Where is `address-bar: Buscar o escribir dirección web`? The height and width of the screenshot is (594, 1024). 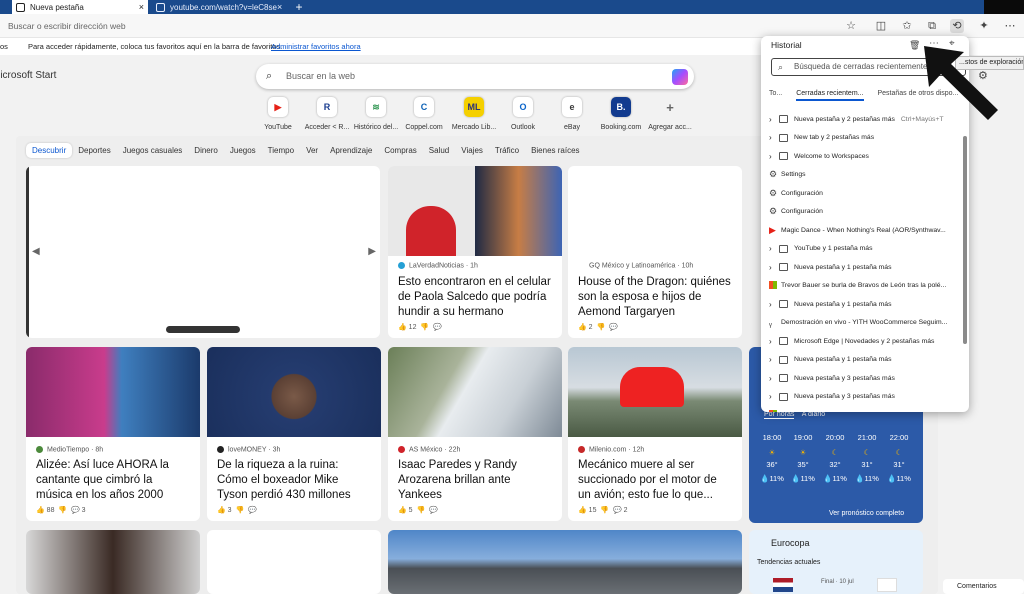 address-bar: Buscar o escribir dirección web is located at coordinates (420, 26).